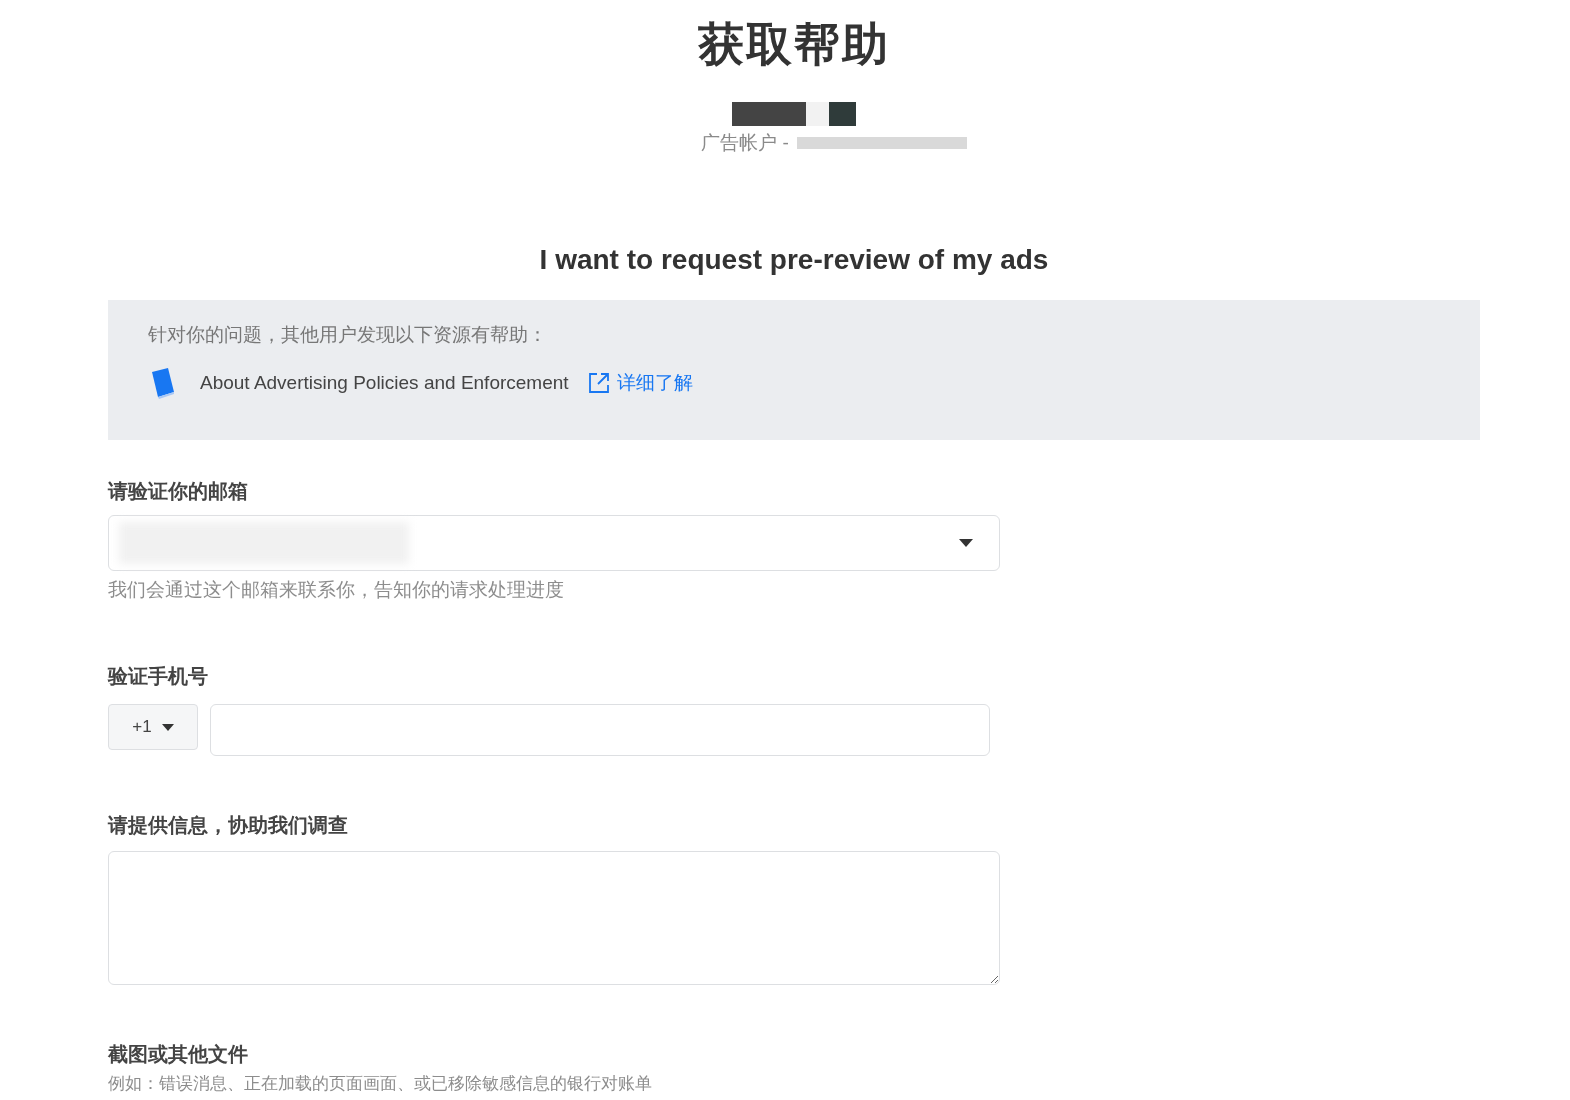 The width and height of the screenshot is (1570, 1100). What do you see at coordinates (336, 590) in the screenshot?
I see `field-hint: 我们会通过这个邮箱来联系你，告知你的请求处理进度` at bounding box center [336, 590].